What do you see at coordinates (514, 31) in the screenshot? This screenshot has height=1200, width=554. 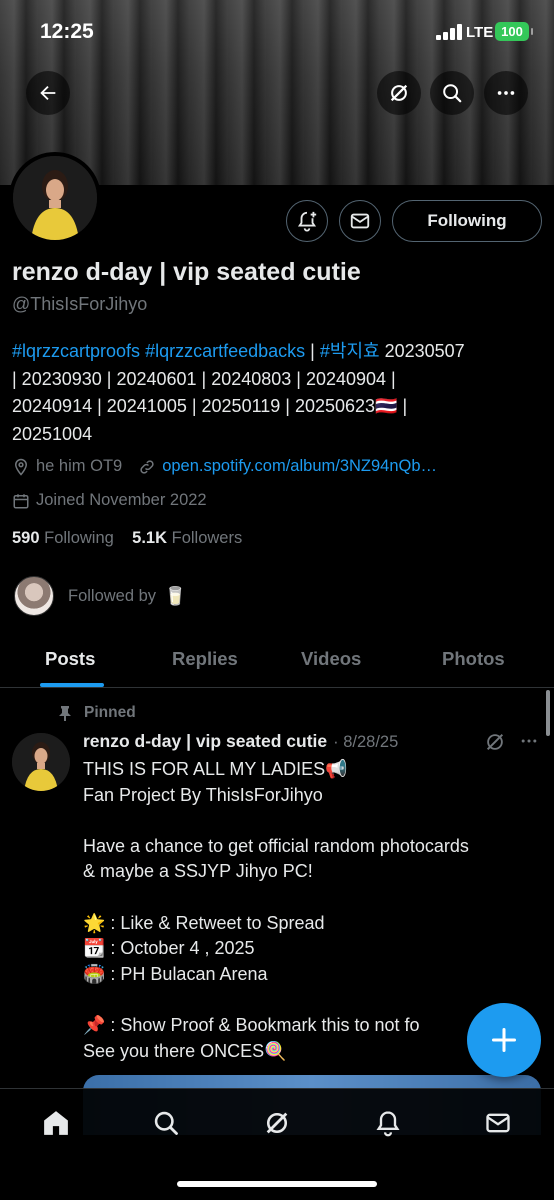 I see `battery-indicator: 100` at bounding box center [514, 31].